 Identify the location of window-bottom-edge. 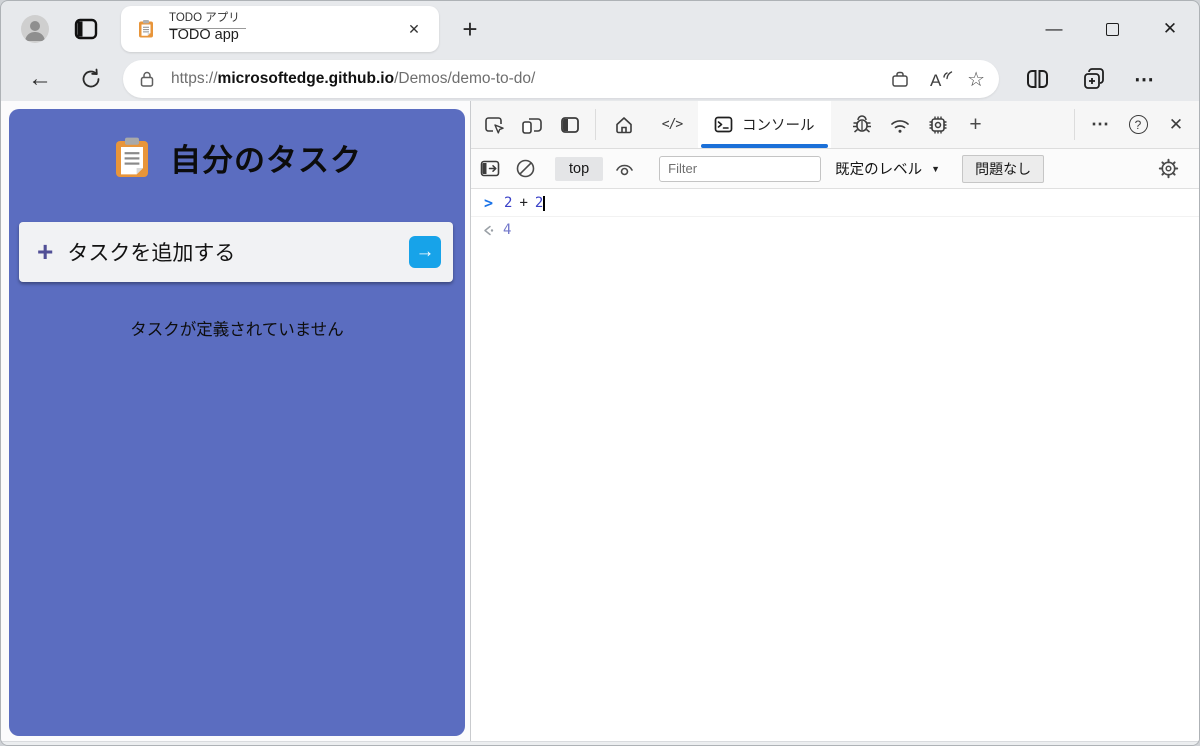
(600, 743).